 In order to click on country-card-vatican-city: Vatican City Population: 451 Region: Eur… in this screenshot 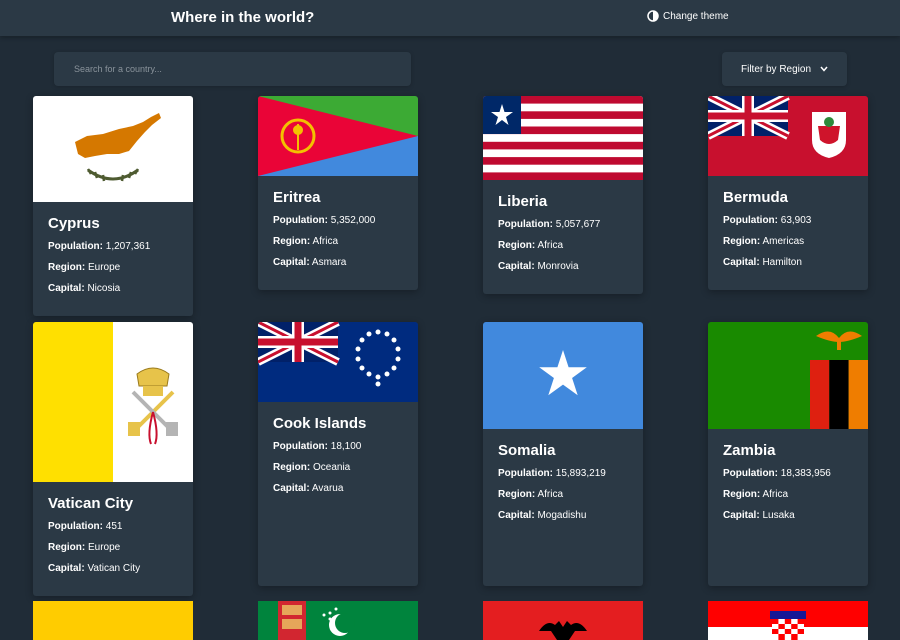, I will do `click(113, 459)`.